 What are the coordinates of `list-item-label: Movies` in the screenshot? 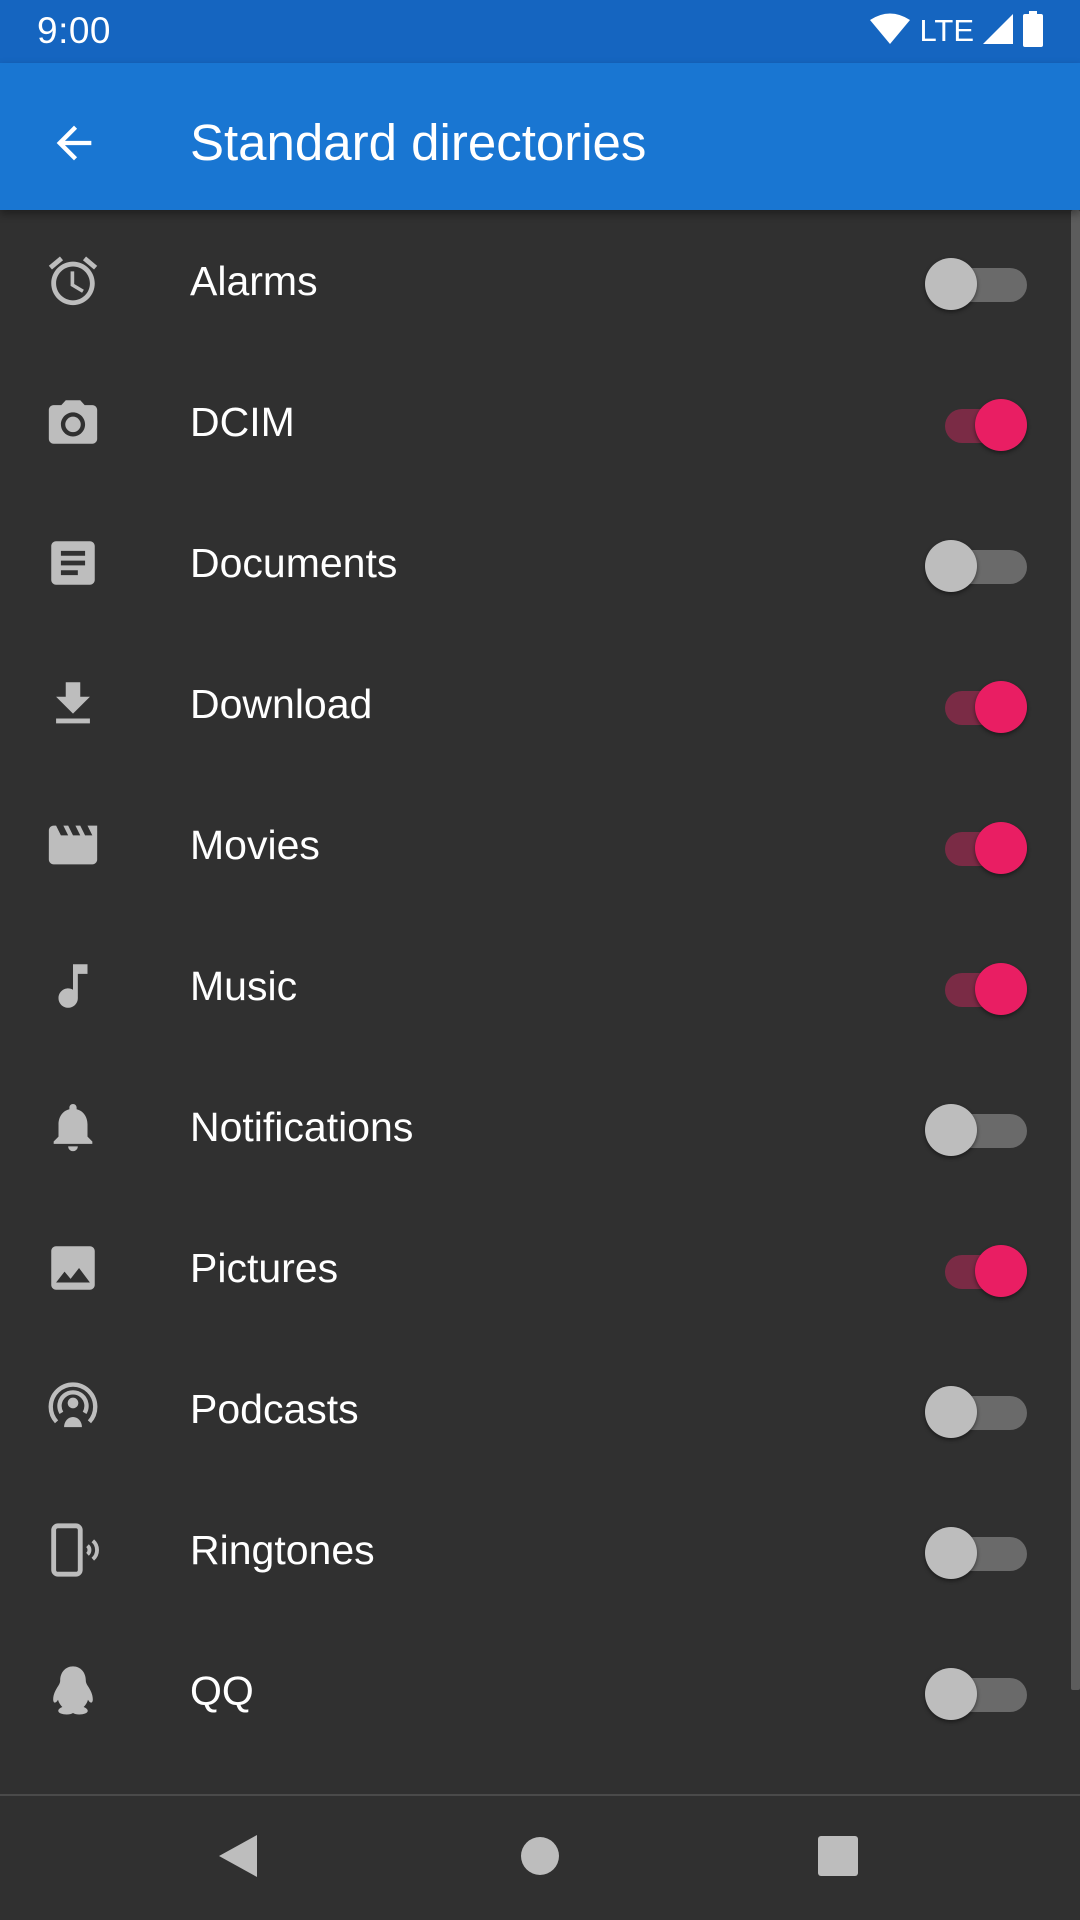 It's located at (255, 845).